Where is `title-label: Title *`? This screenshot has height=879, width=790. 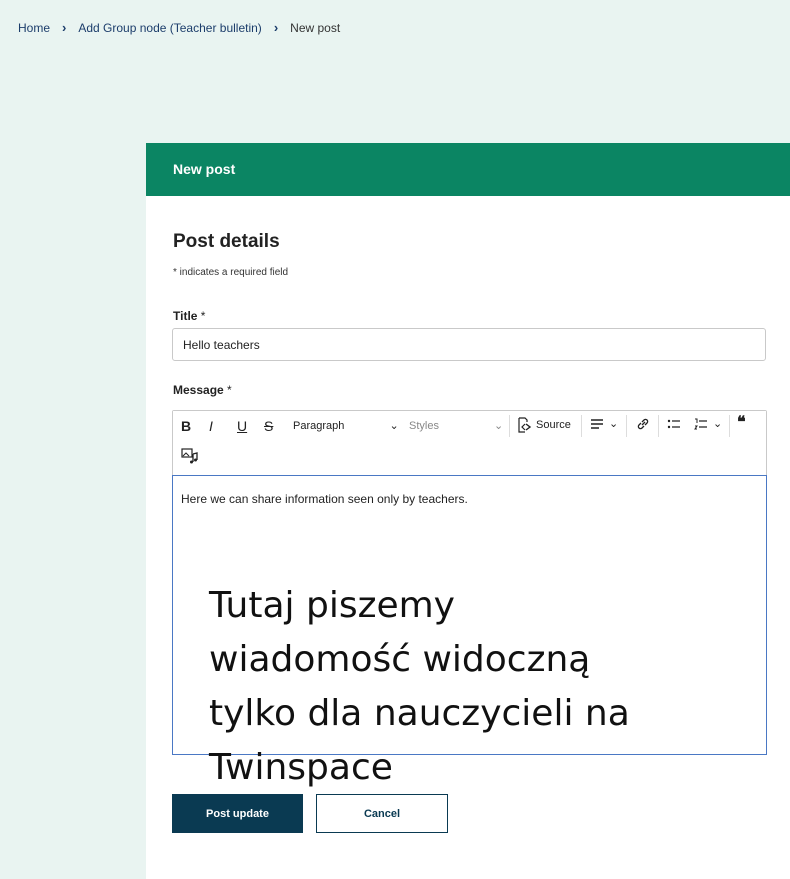 title-label: Title * is located at coordinates (189, 316).